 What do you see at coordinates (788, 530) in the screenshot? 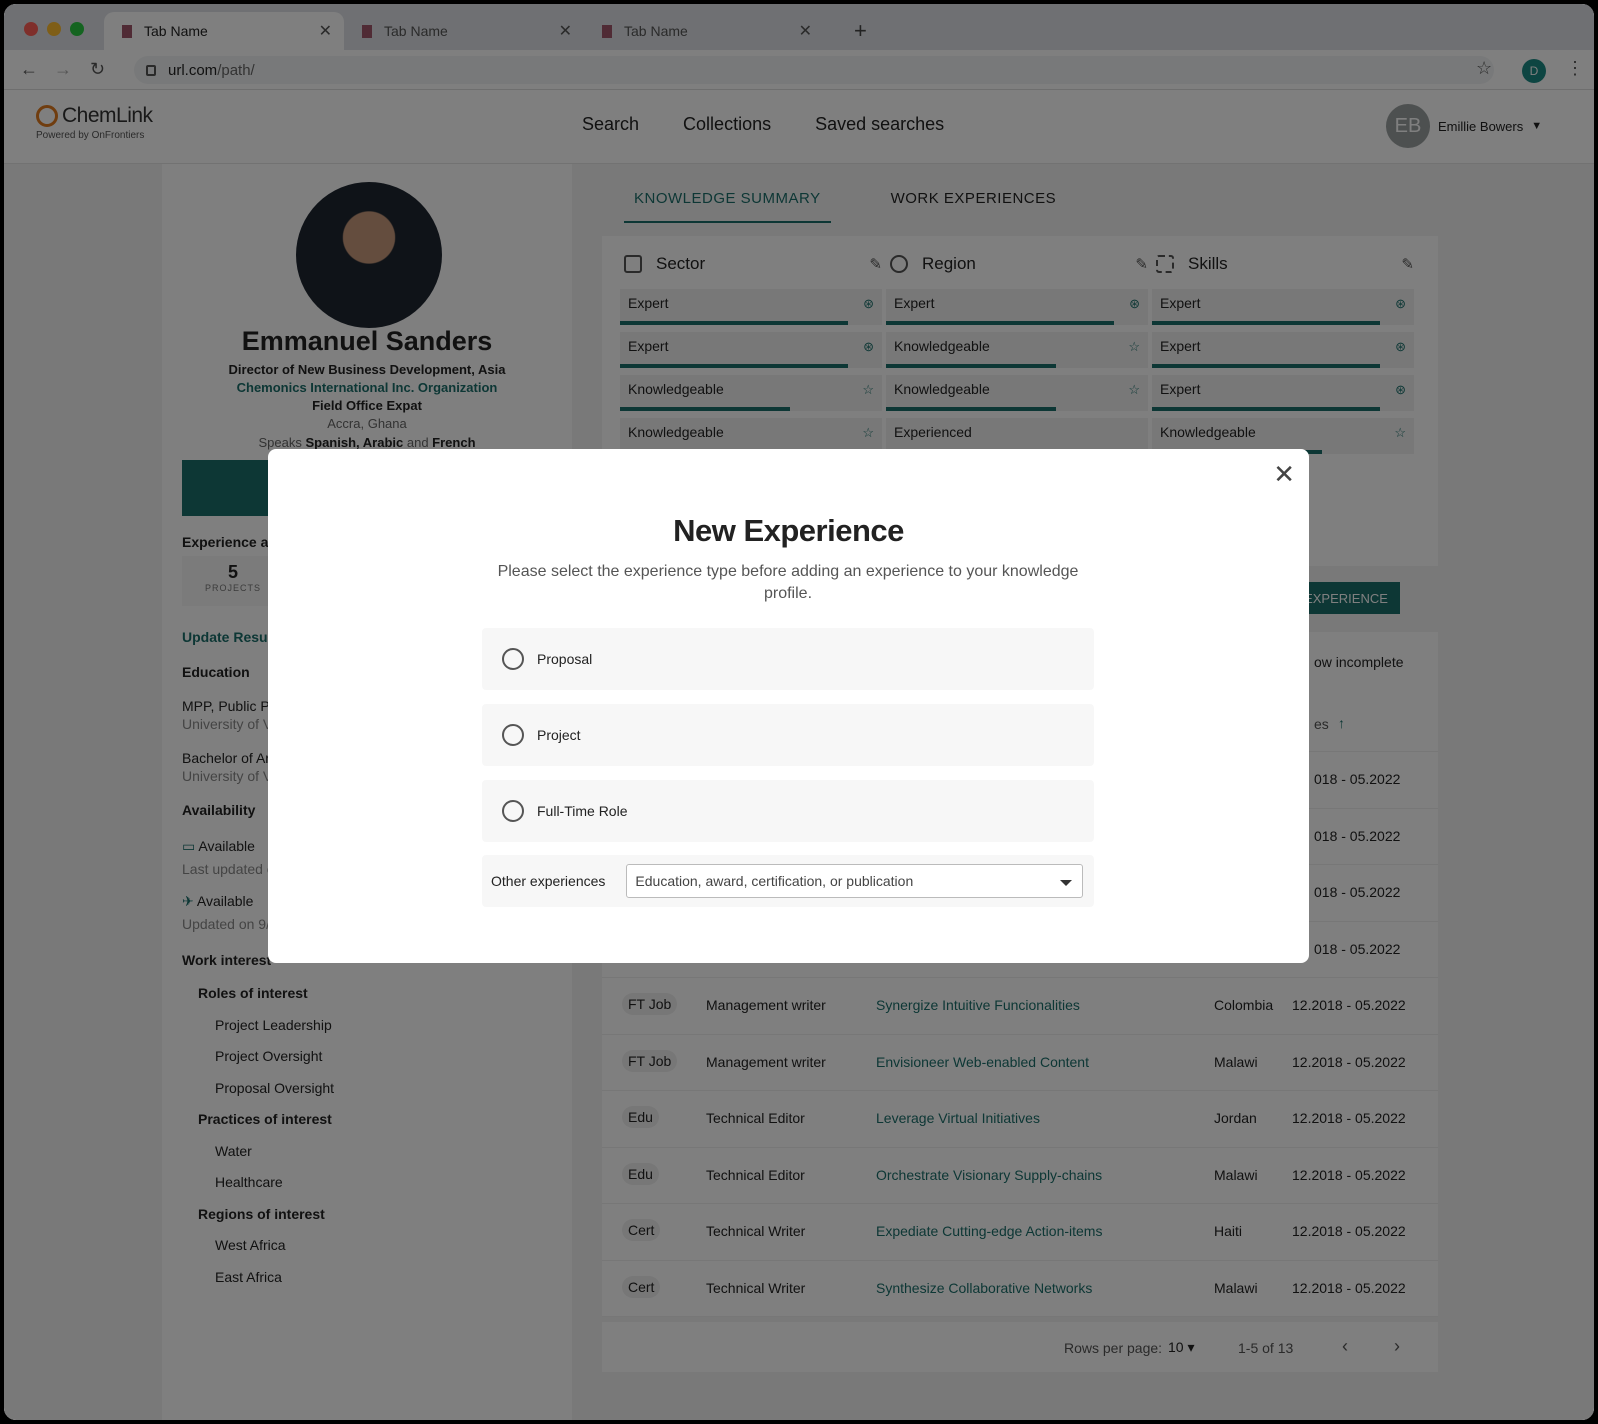
I see `modal-title: New Experience` at bounding box center [788, 530].